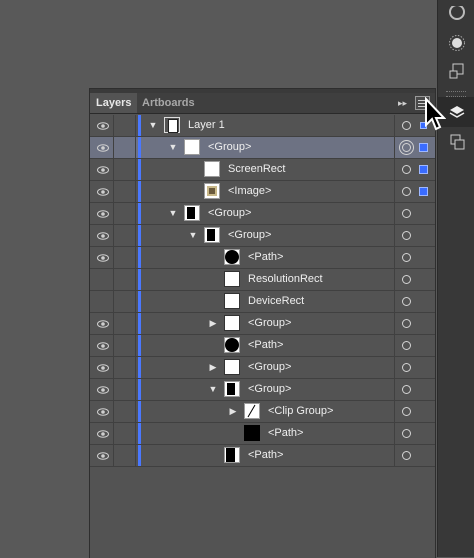 This screenshot has height=558, width=474. I want to click on layer-row: ScreenRect, so click(262, 170).